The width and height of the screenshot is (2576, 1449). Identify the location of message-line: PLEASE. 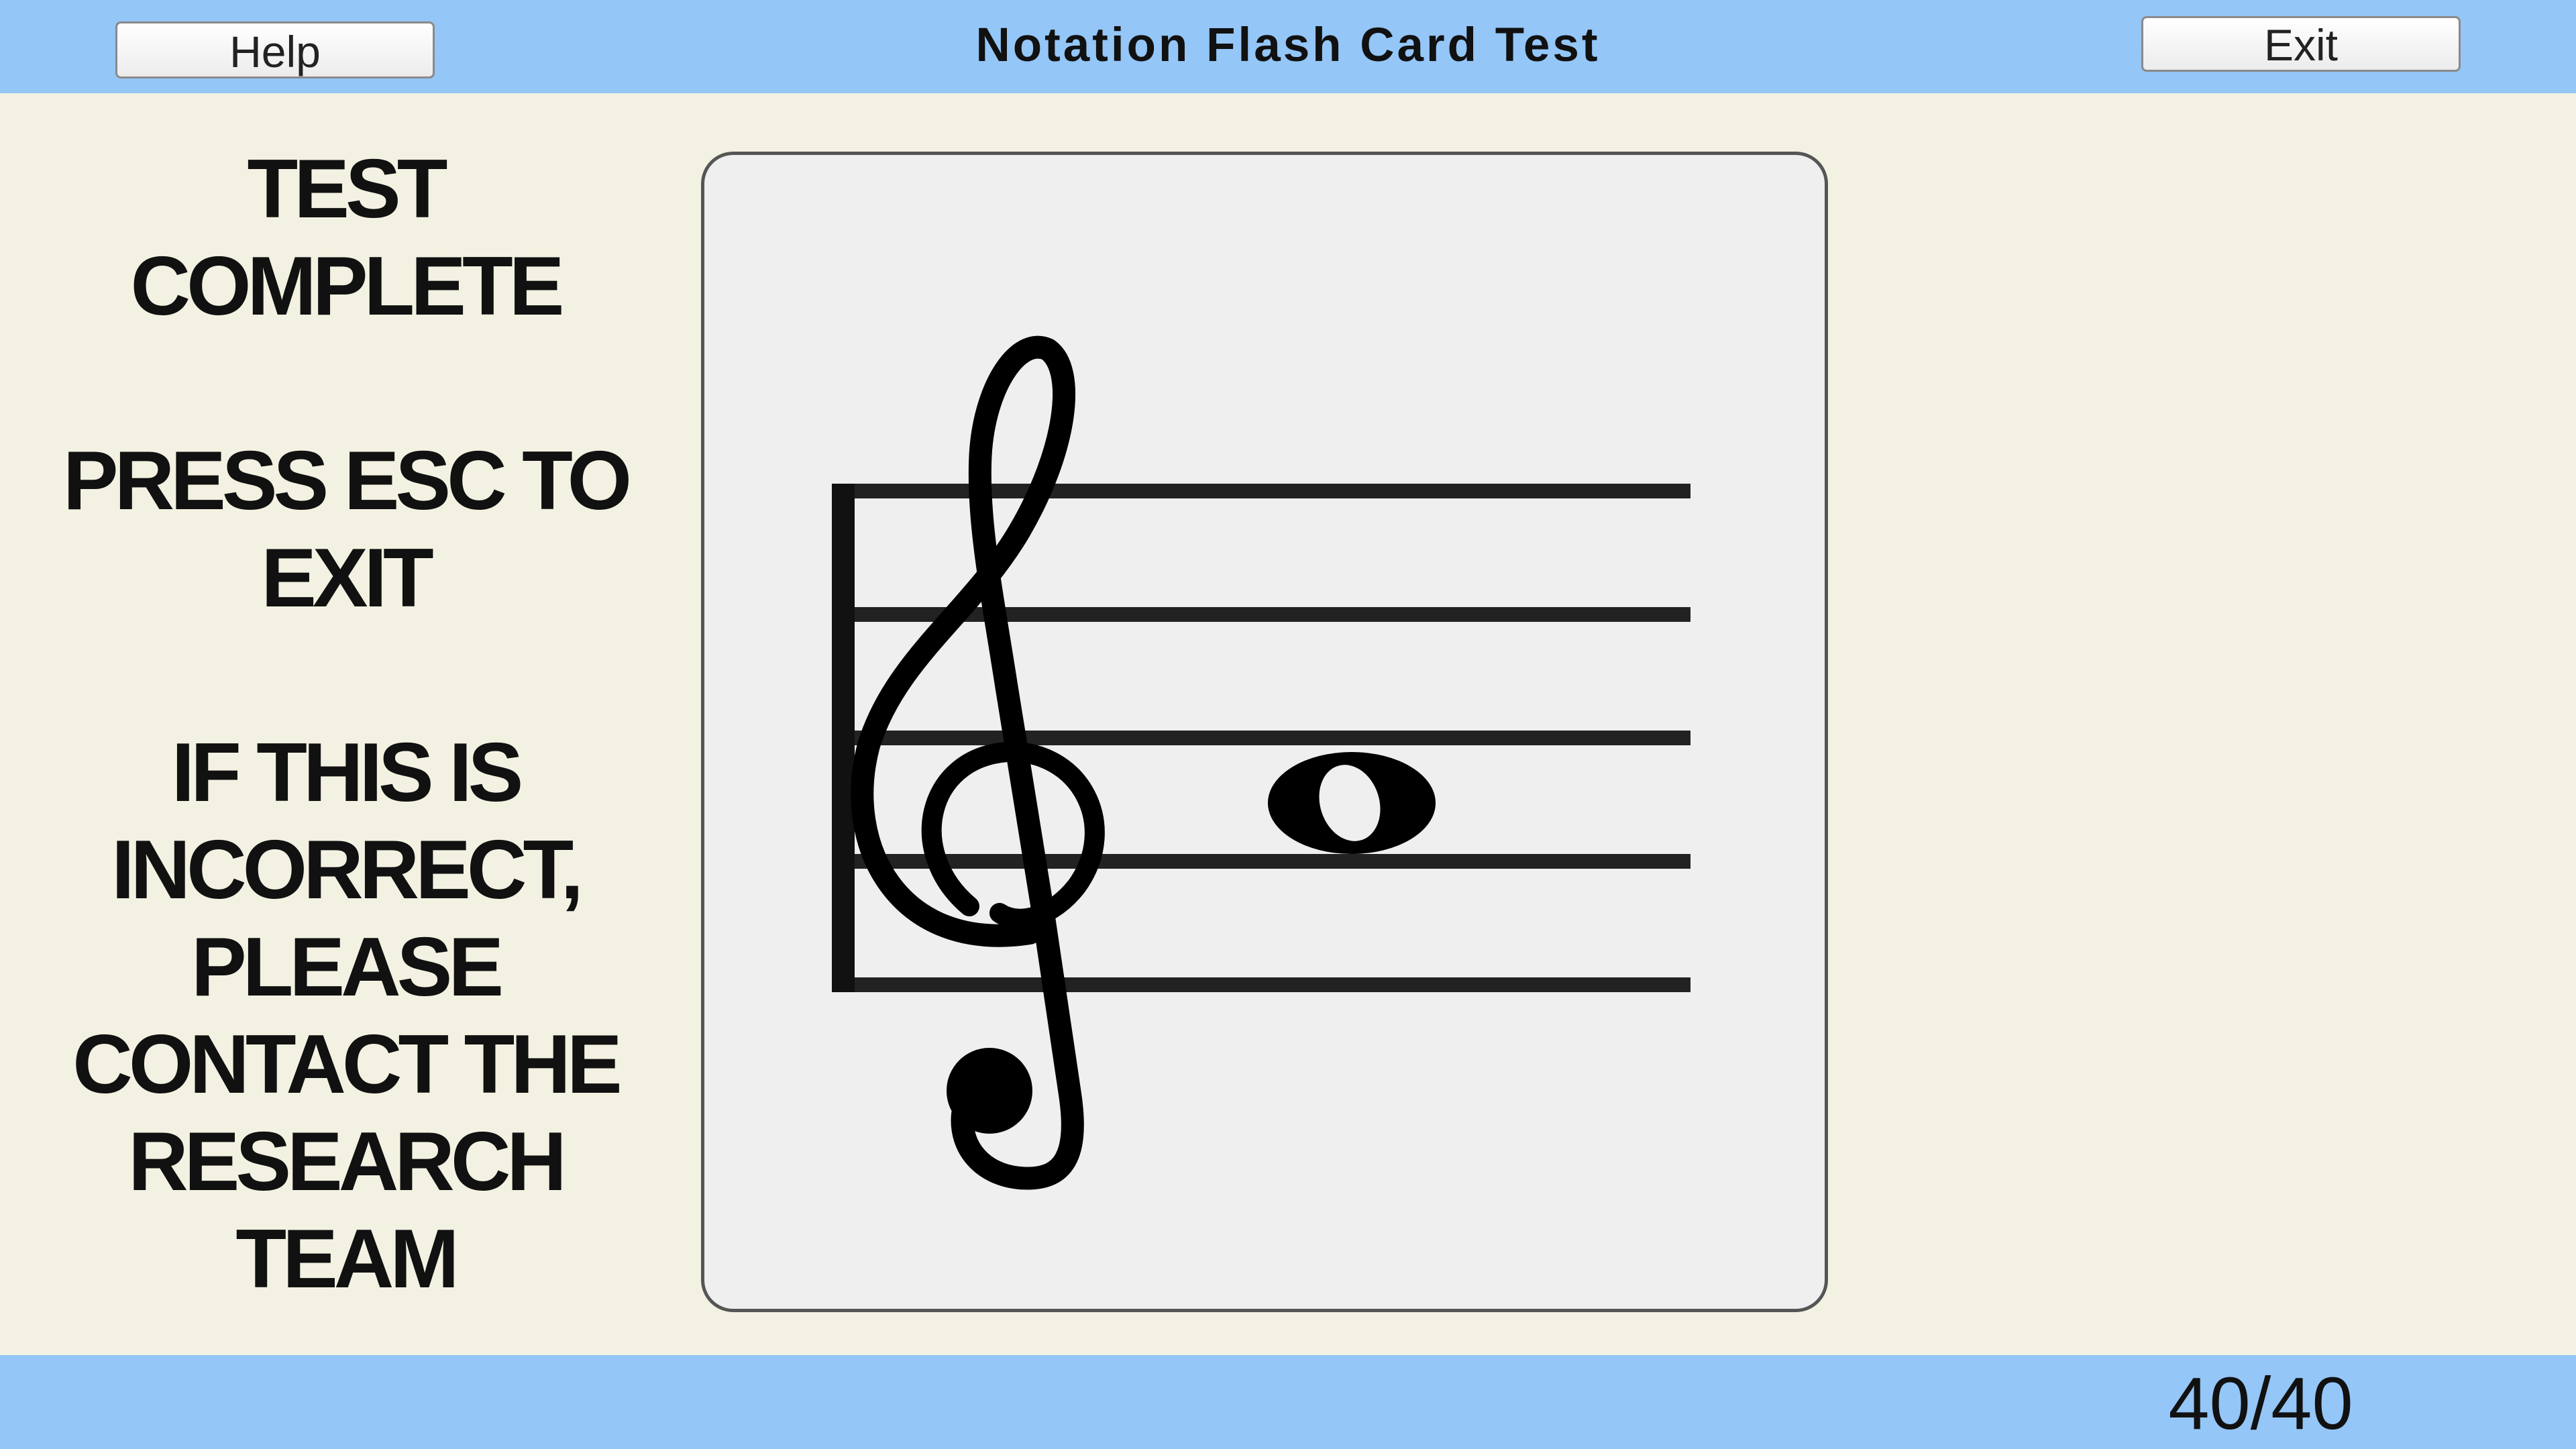
(347, 967).